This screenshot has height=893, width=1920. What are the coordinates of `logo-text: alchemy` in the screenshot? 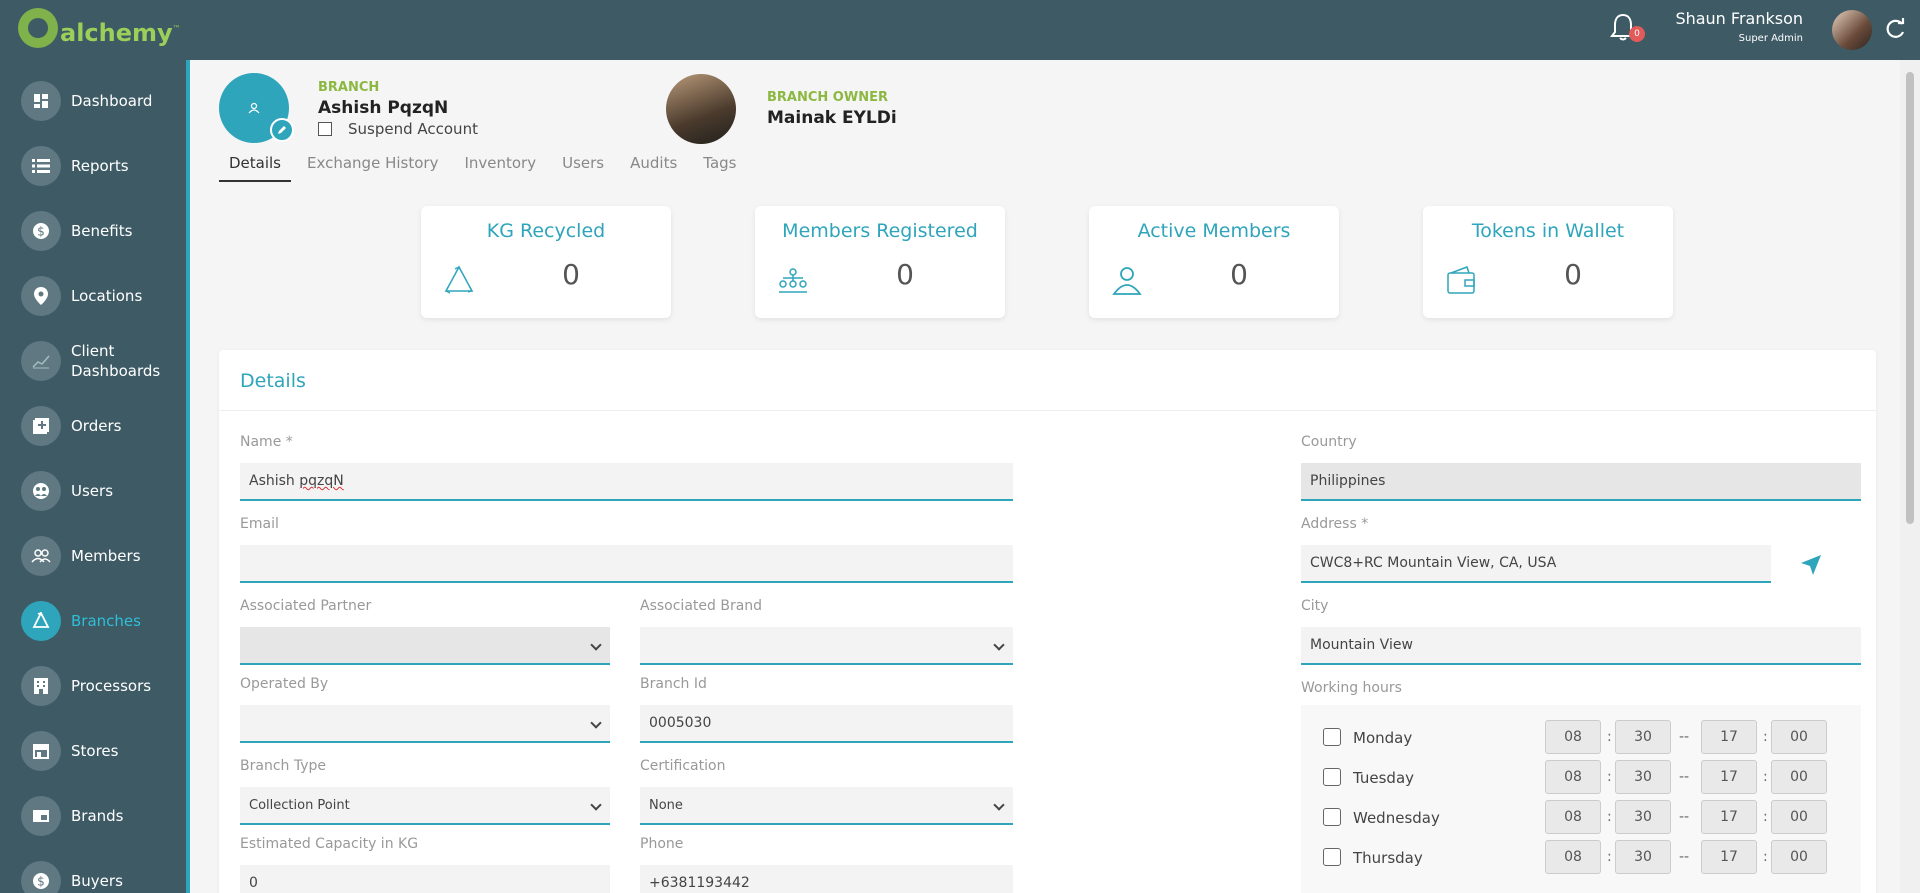 It's located at (116, 33).